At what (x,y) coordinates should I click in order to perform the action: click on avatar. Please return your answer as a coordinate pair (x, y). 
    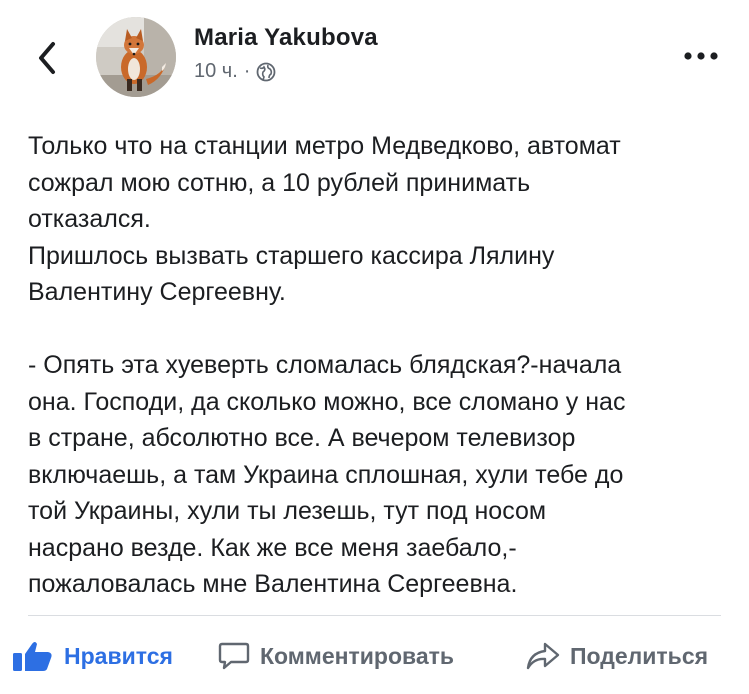
    Looking at the image, I should click on (136, 57).